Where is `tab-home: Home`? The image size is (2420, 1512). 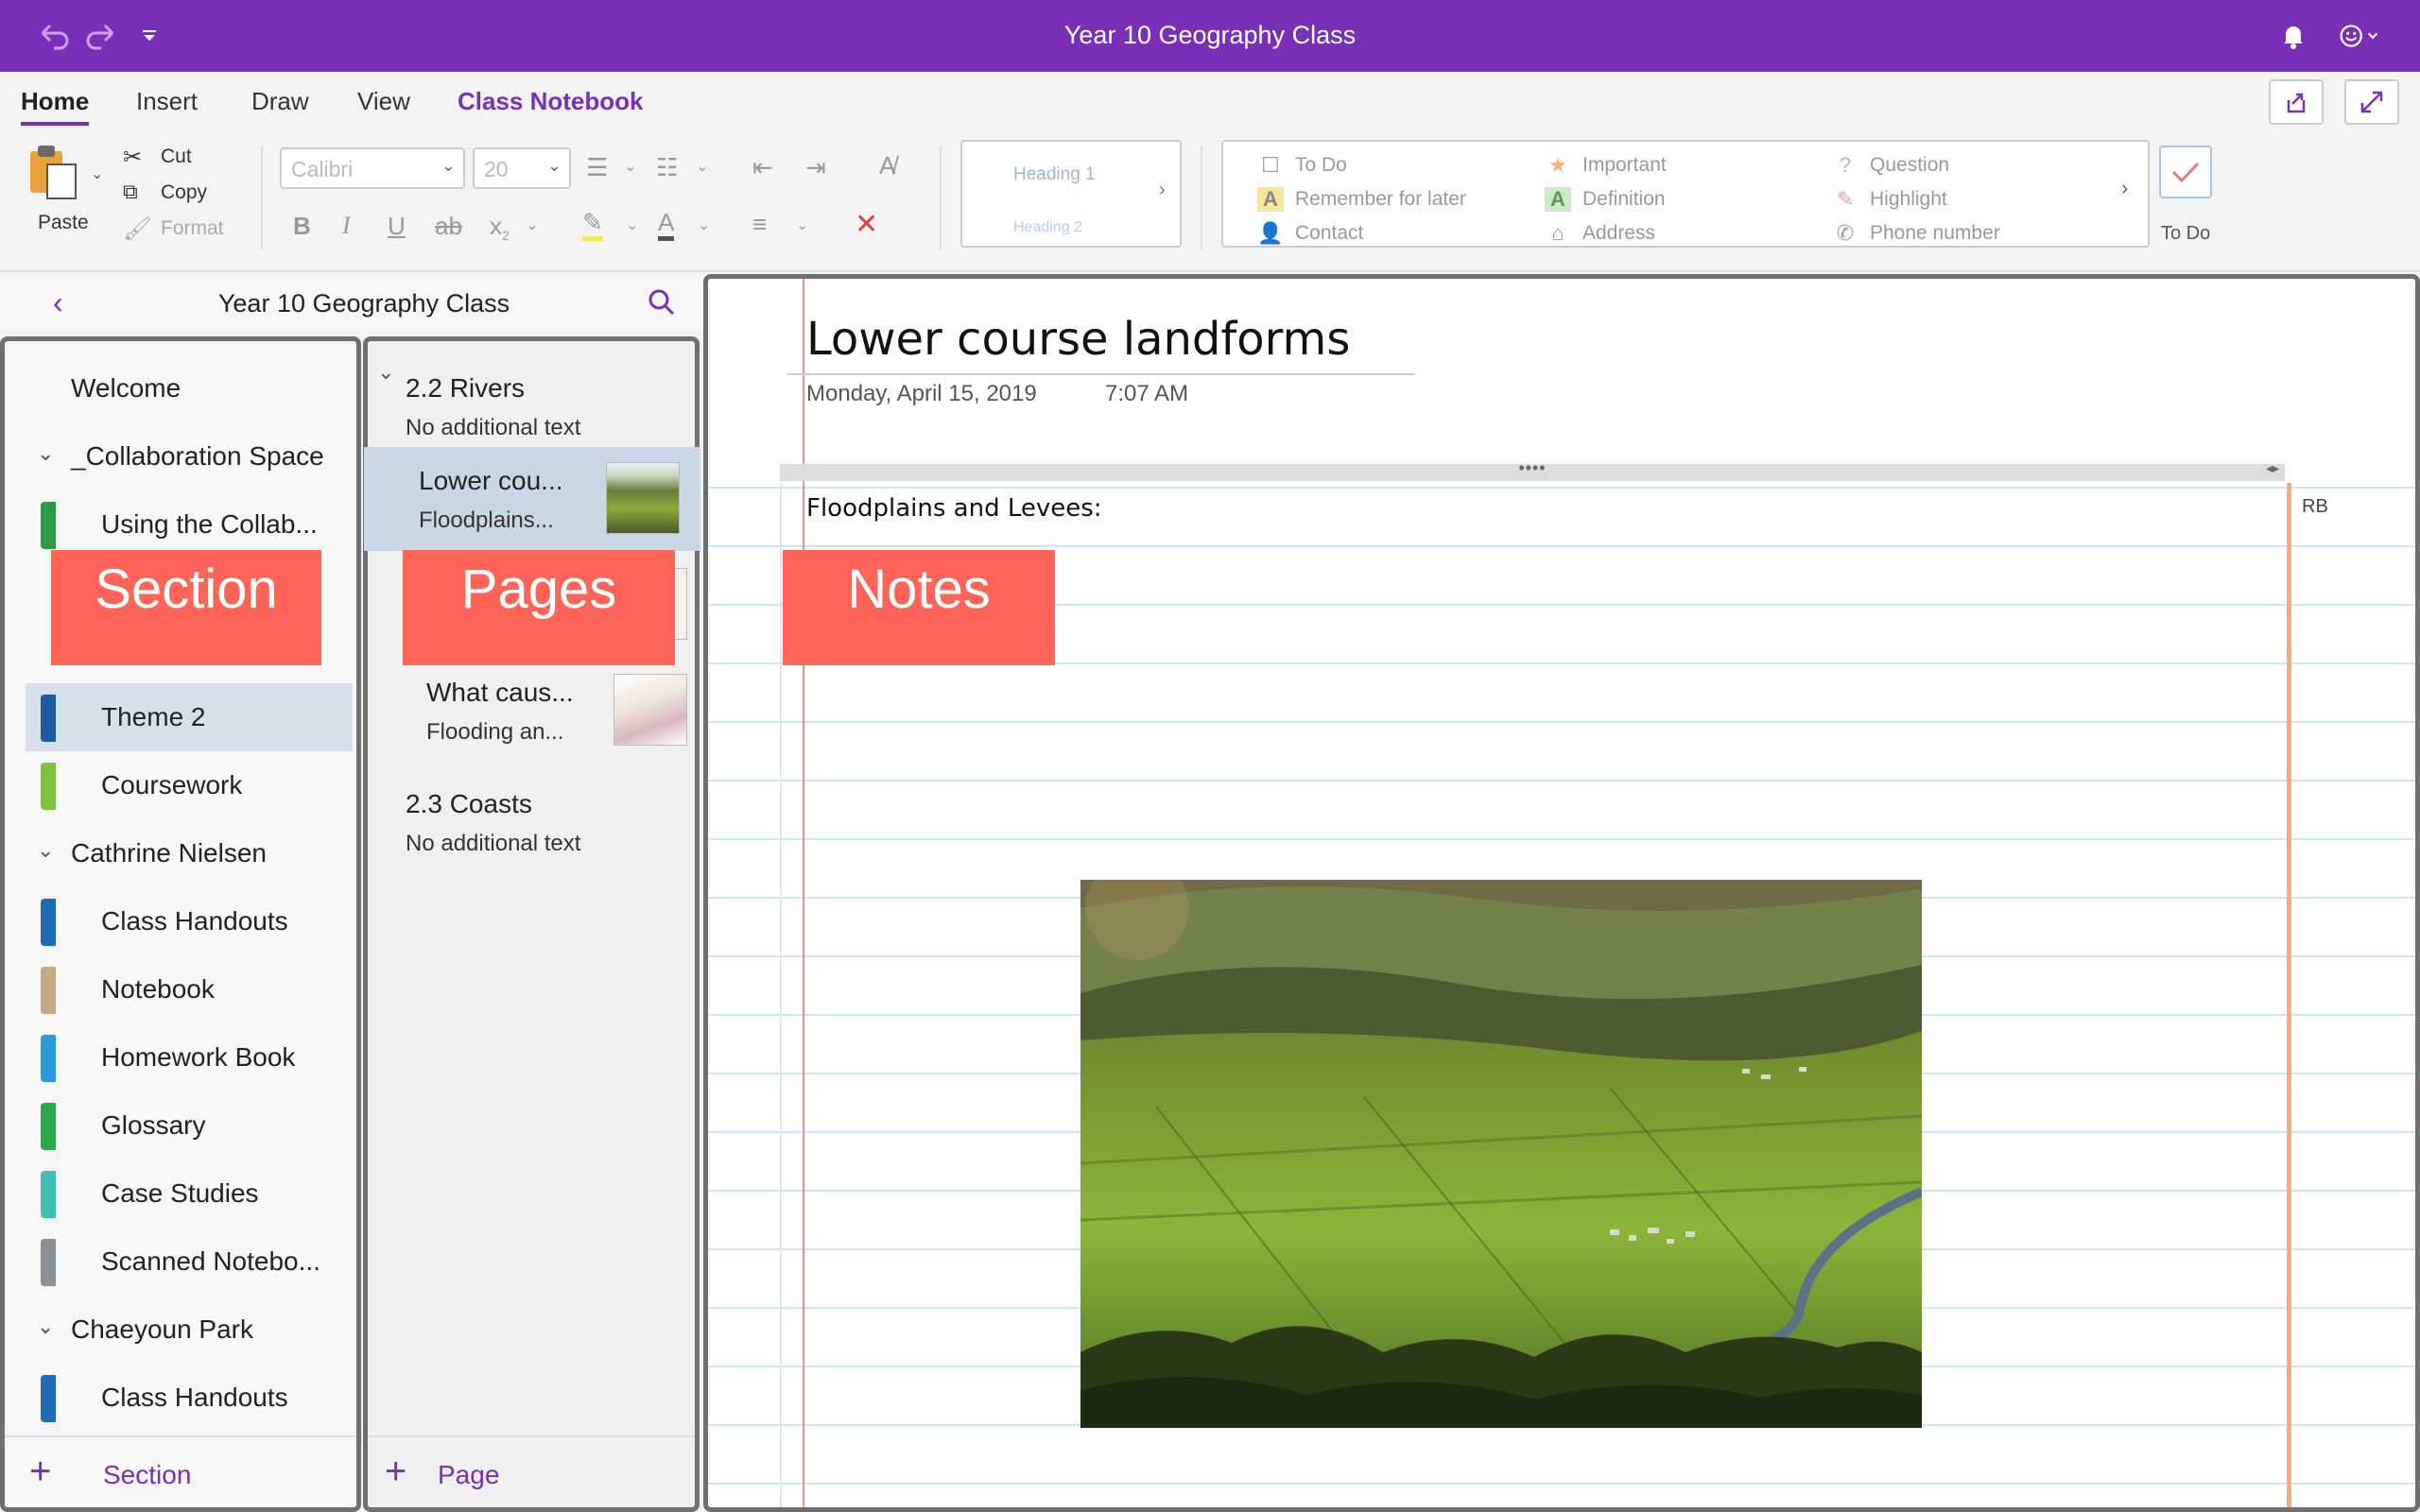
tab-home: Home is located at coordinates (55, 106).